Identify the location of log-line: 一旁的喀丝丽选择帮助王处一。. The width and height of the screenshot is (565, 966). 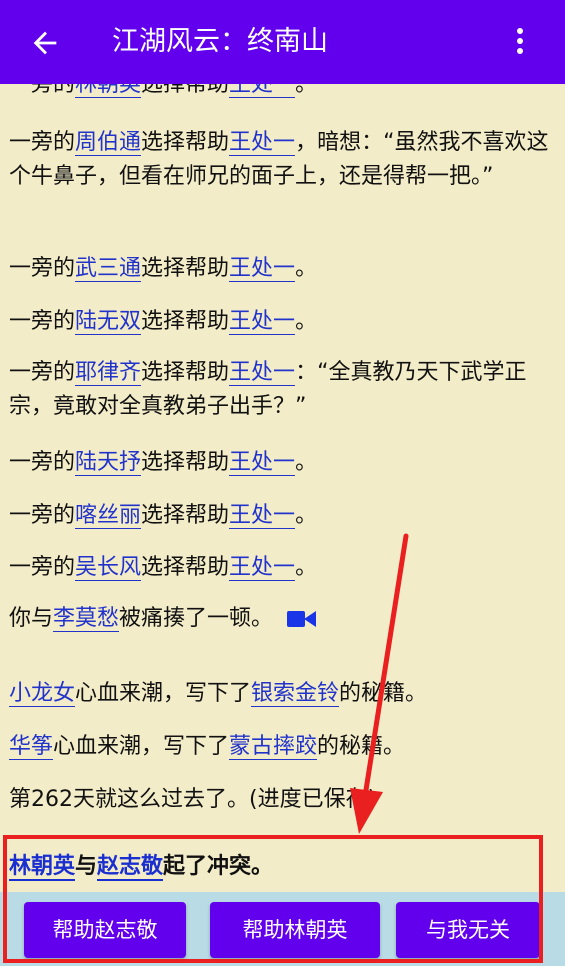
(163, 516).